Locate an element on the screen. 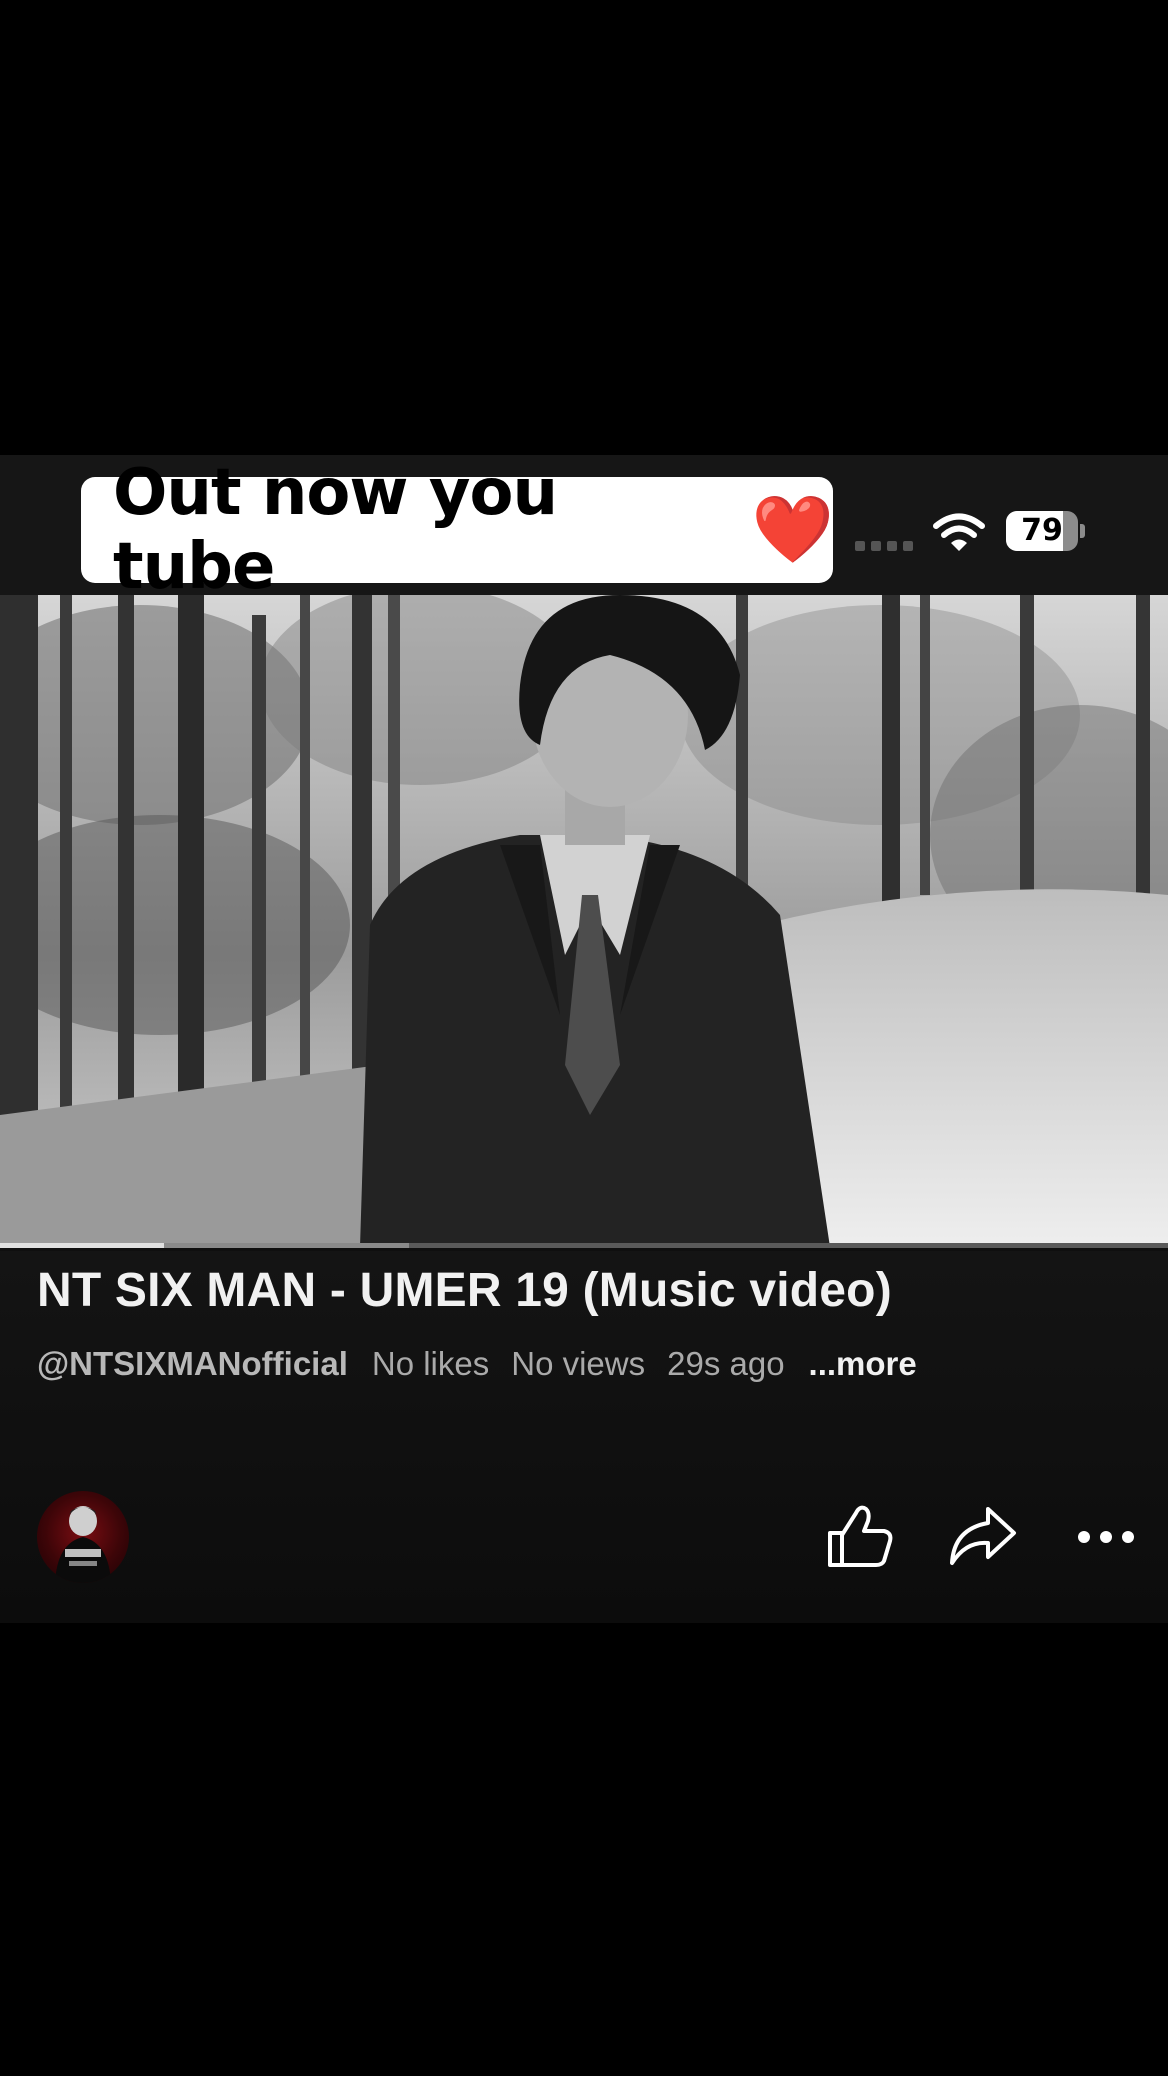  video-title: NT SIX MAN - UMER 19 (Music video) is located at coordinates (464, 1290).